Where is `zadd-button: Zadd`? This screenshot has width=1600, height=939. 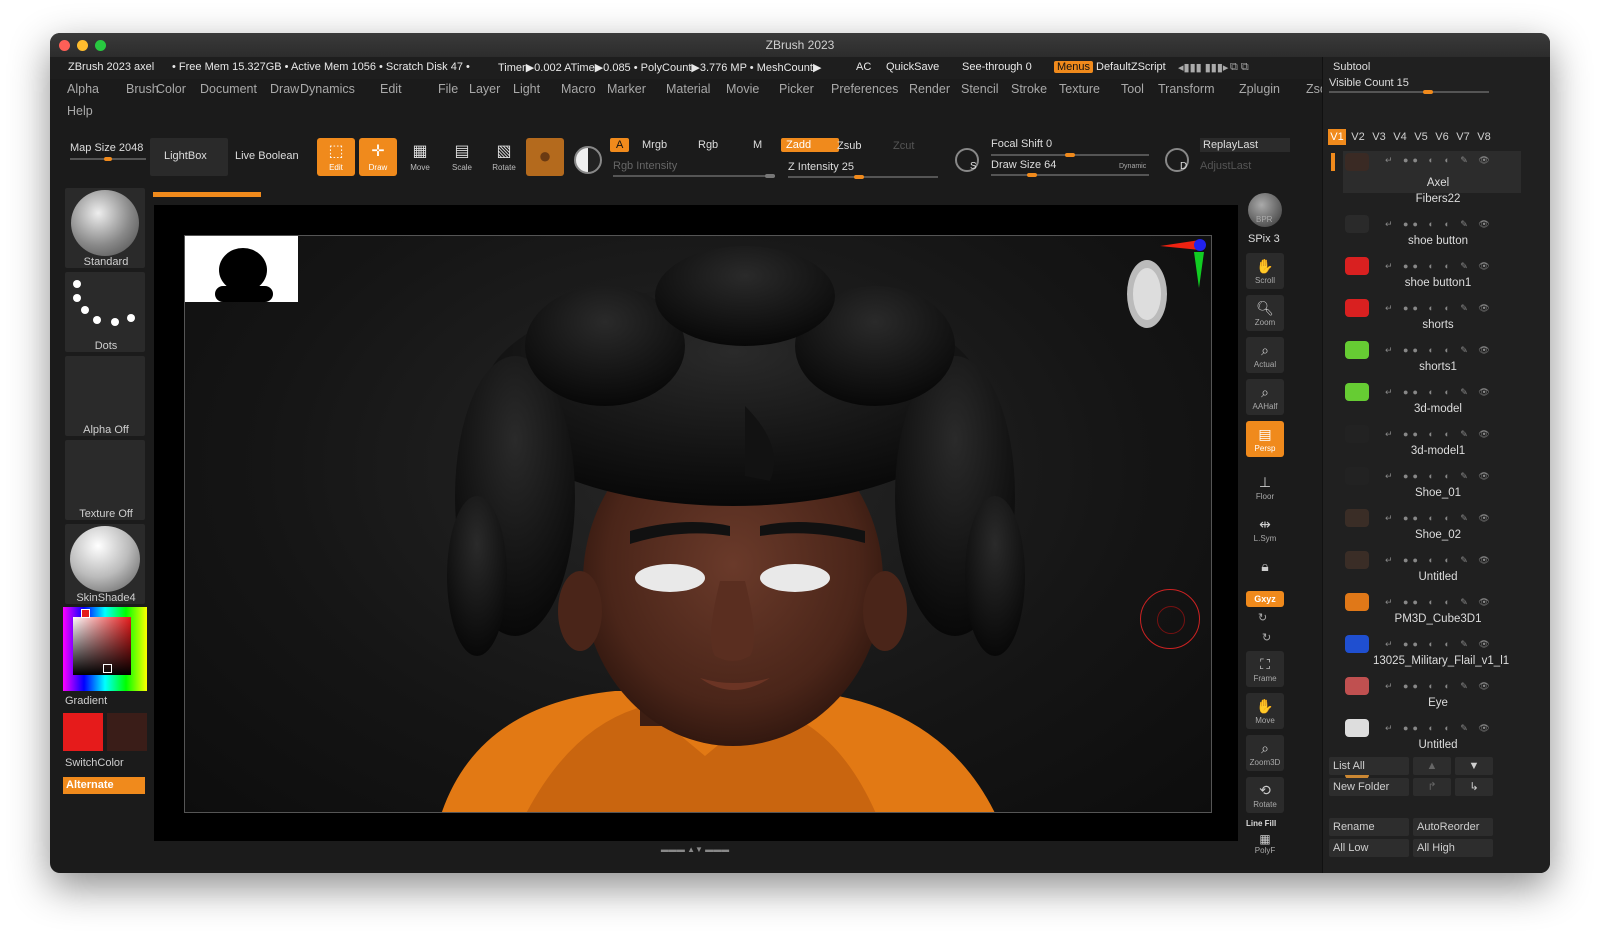
zadd-button: Zadd is located at coordinates (810, 145).